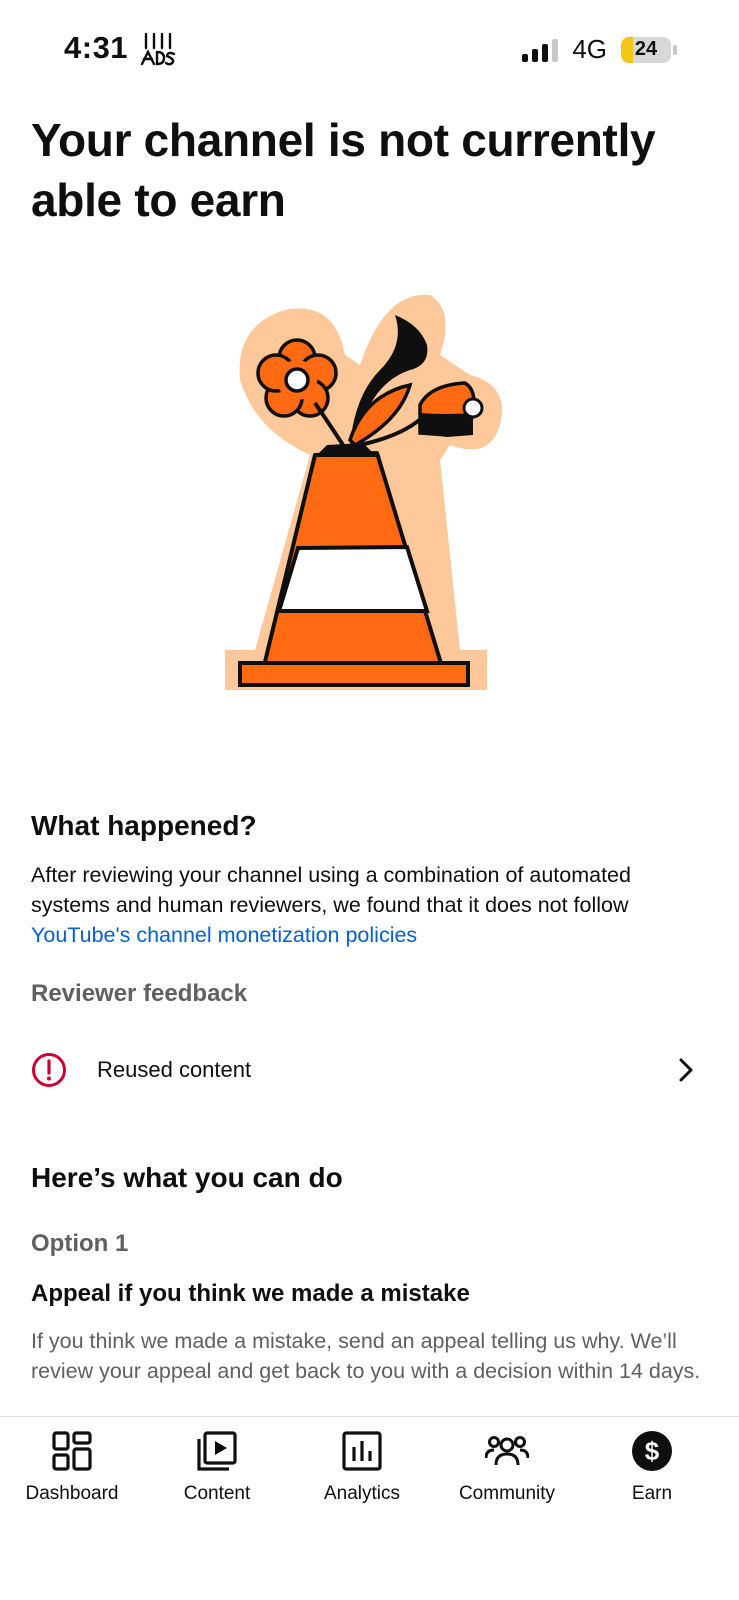 This screenshot has width=739, height=1600. What do you see at coordinates (363, 492) in the screenshot?
I see `traffic-cone-illustration` at bounding box center [363, 492].